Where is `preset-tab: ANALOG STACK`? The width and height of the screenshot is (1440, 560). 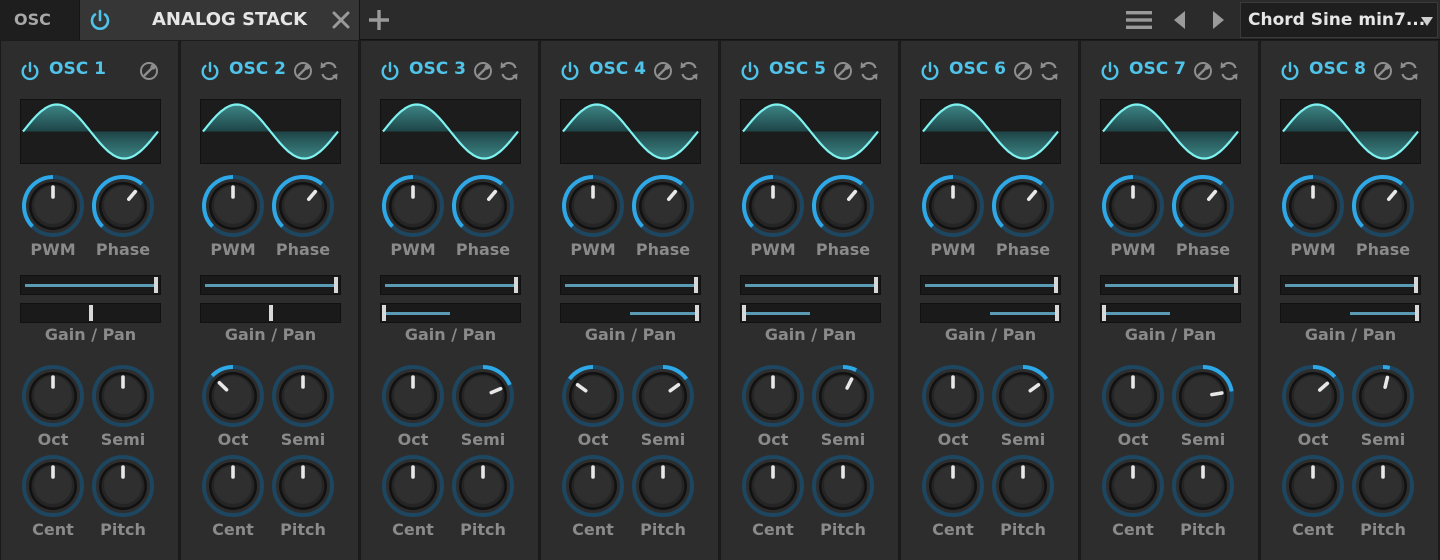
preset-tab: ANALOG STACK is located at coordinates (220, 20).